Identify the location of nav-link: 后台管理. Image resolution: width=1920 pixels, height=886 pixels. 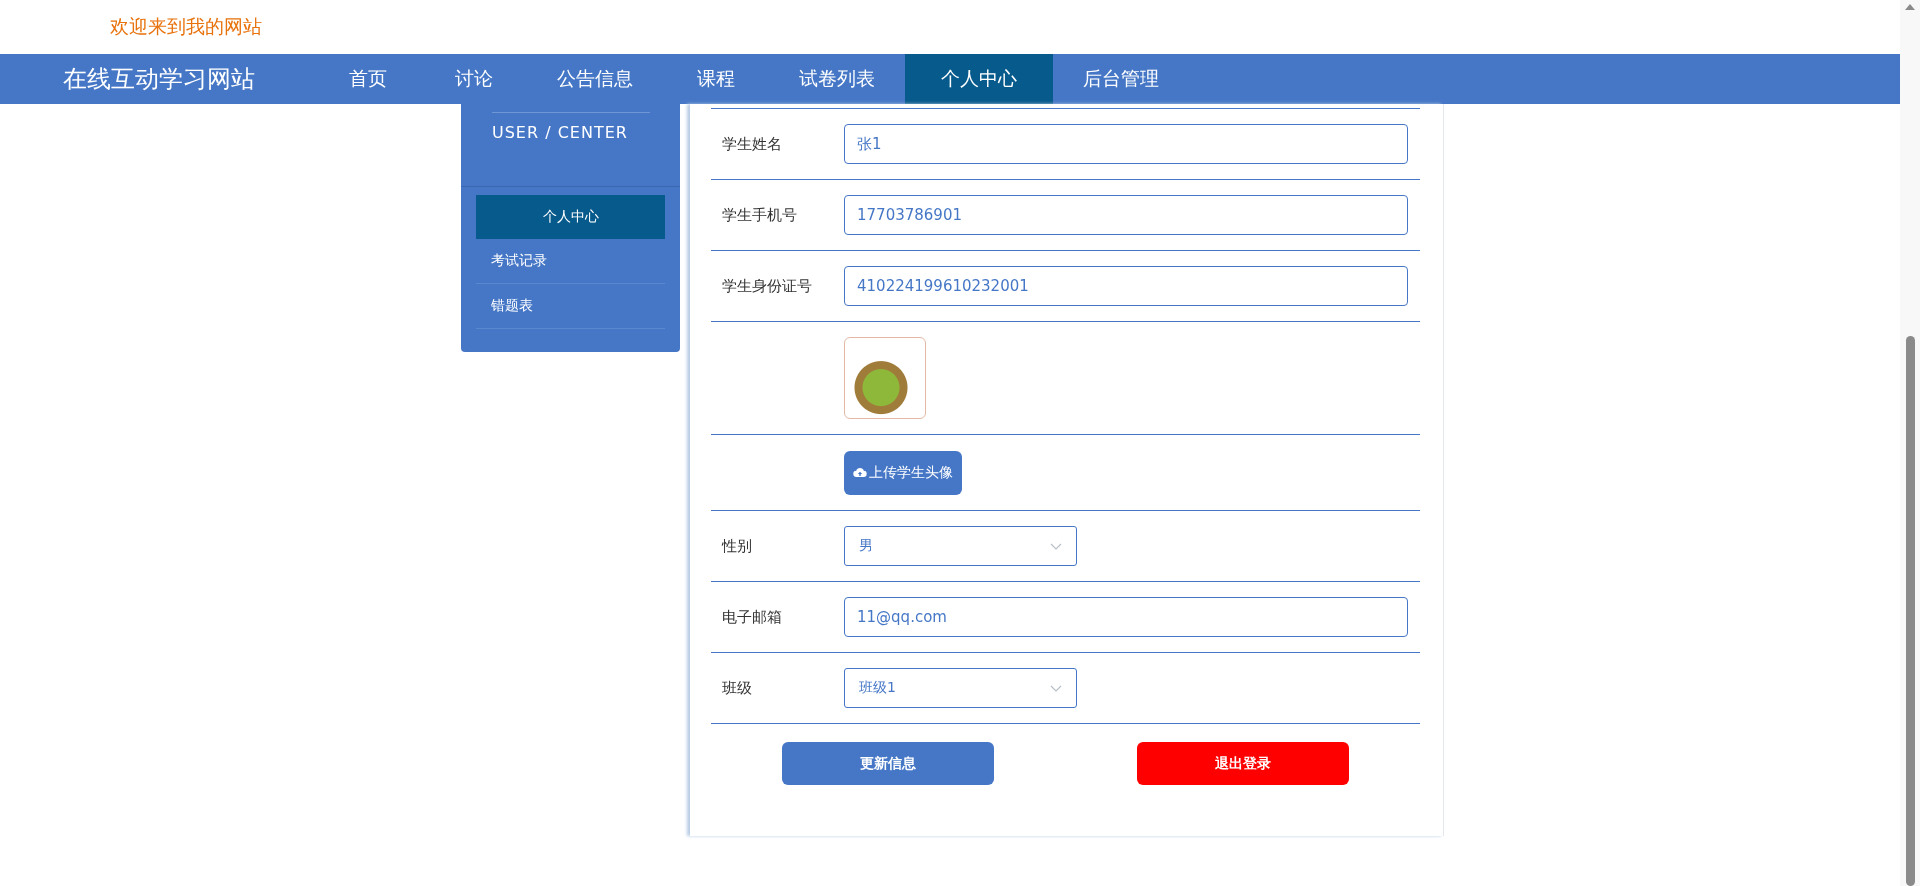
(1121, 79).